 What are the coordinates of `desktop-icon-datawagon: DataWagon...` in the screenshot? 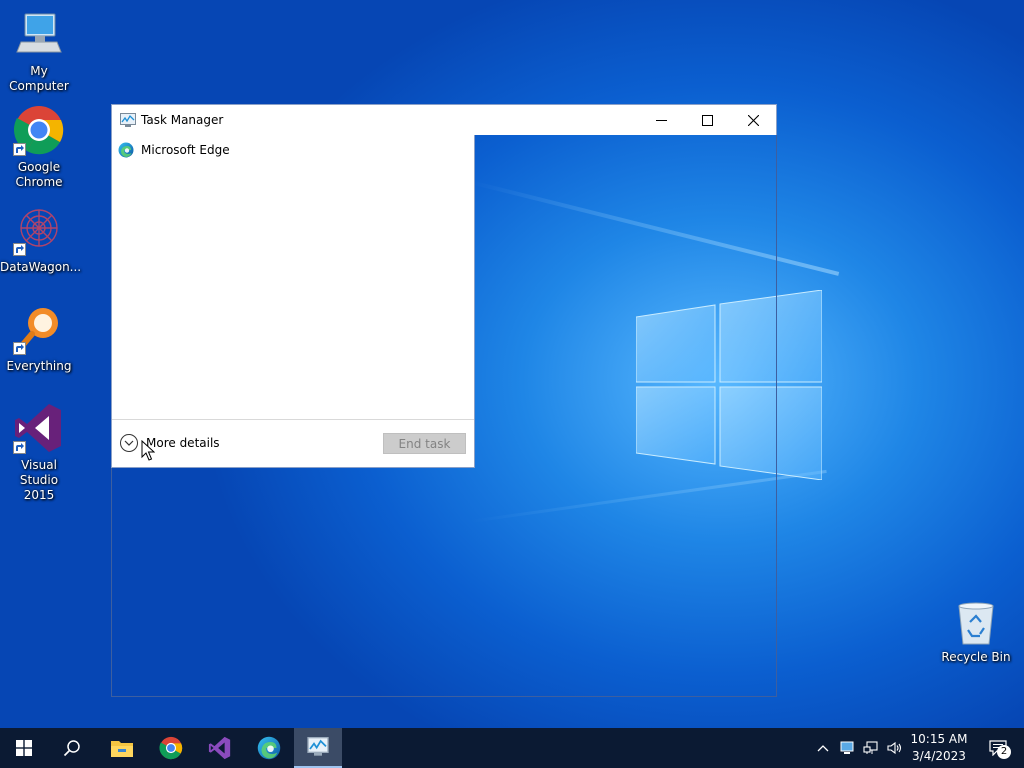 It's located at (41, 239).